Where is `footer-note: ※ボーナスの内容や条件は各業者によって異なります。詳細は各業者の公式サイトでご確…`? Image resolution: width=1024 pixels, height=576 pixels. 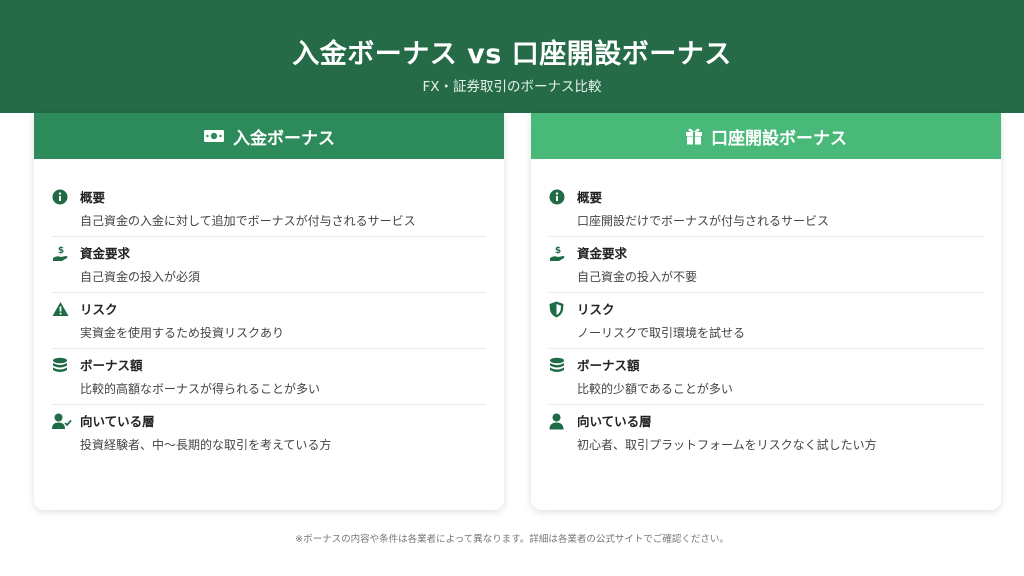 footer-note: ※ボーナスの内容や条件は各業者によって異なります。詳細は各業者の公式サイトでご確… is located at coordinates (512, 539).